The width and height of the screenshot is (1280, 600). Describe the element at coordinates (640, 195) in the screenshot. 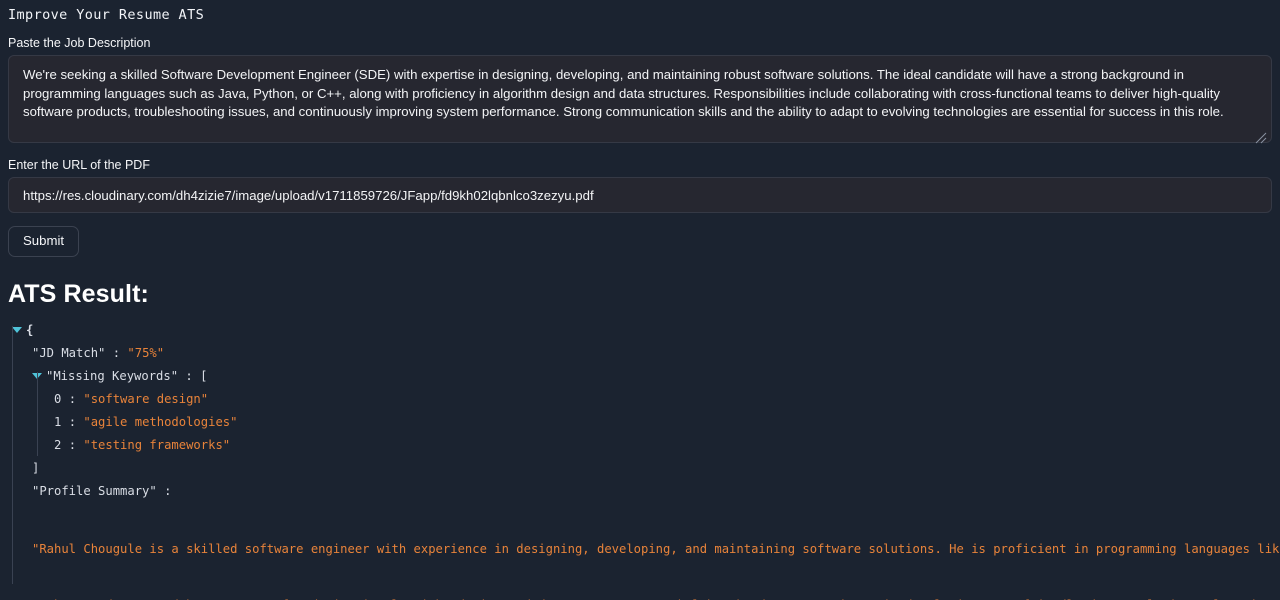

I see `pdf-url-input` at that location.